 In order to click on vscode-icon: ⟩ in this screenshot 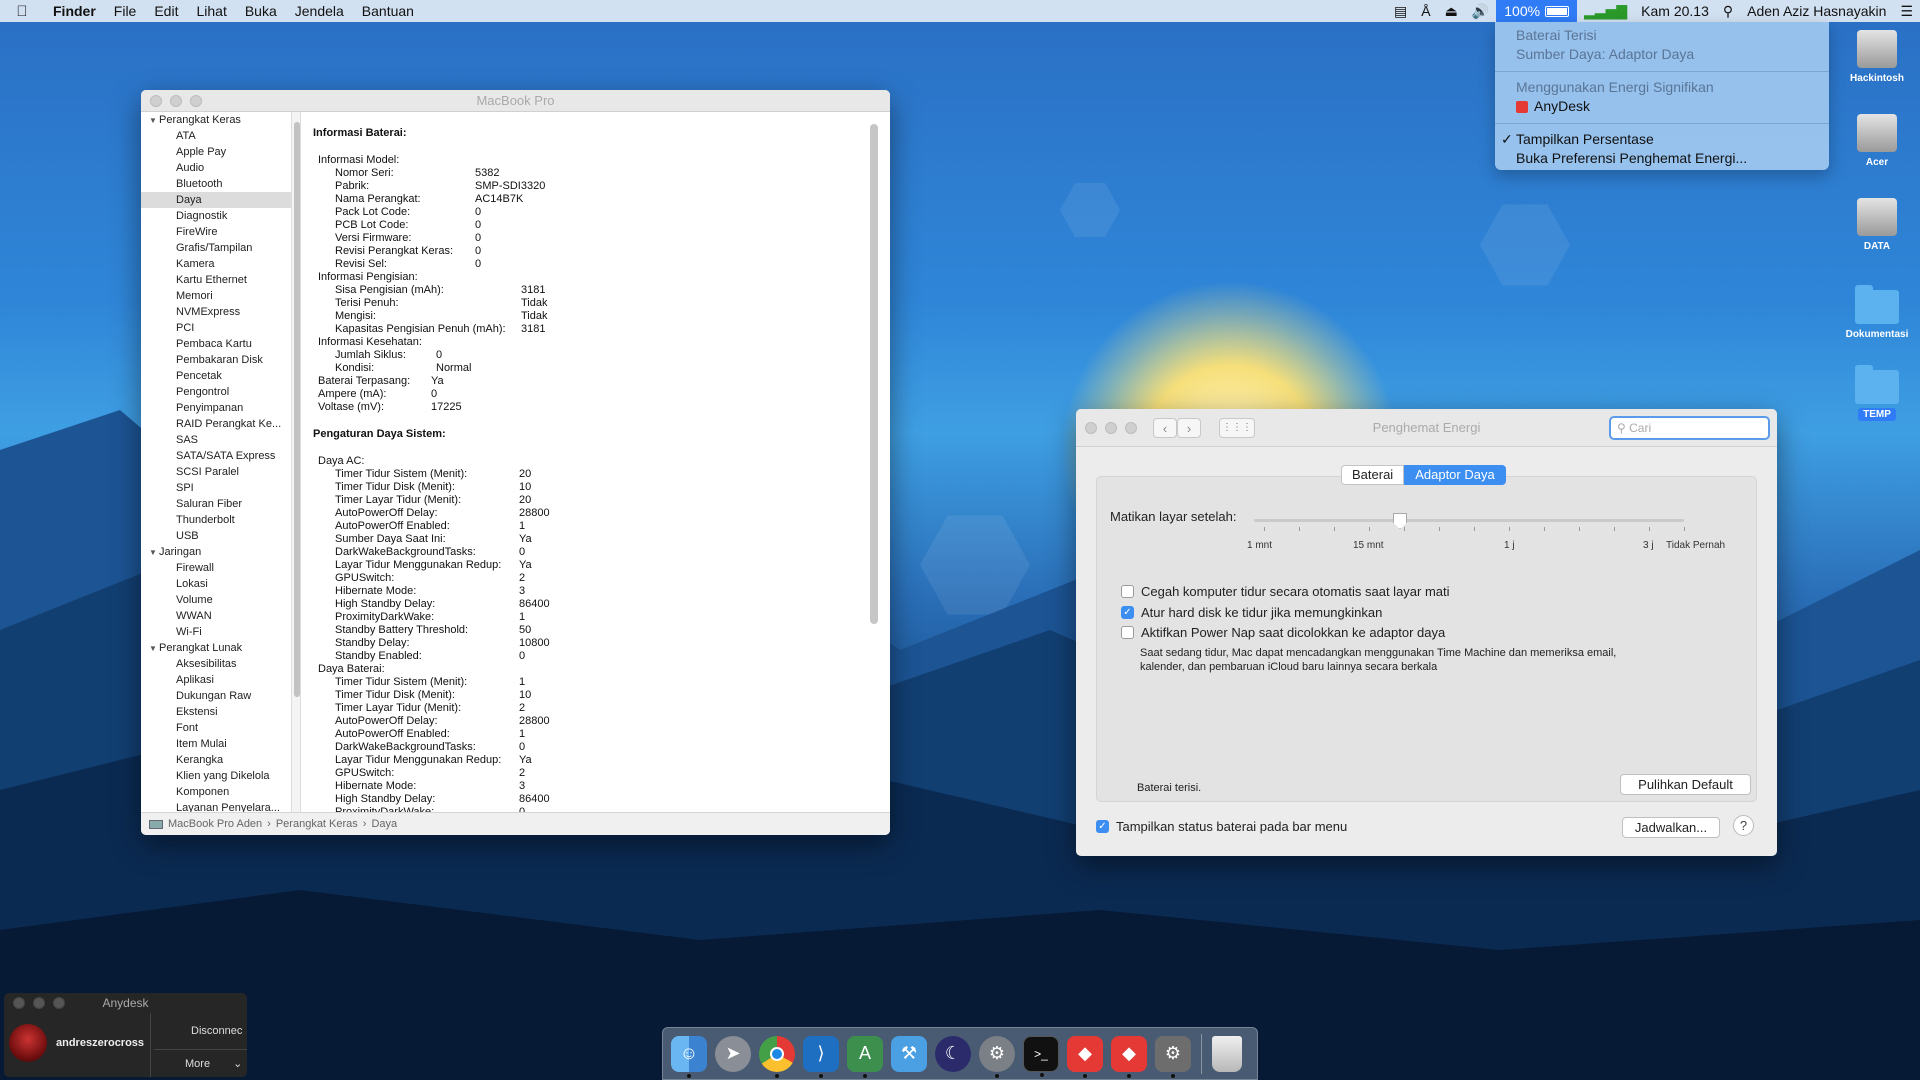, I will do `click(821, 1056)`.